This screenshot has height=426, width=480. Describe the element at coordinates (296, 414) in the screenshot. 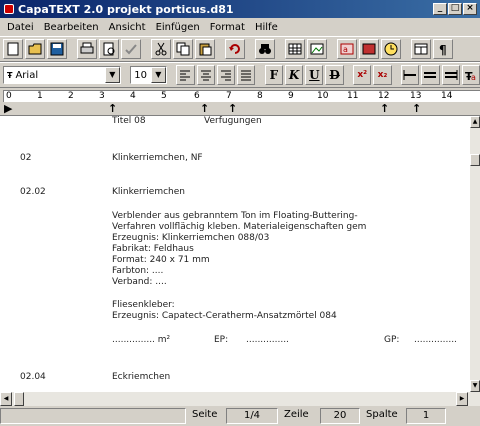

I see `line-label: Zeile` at that location.